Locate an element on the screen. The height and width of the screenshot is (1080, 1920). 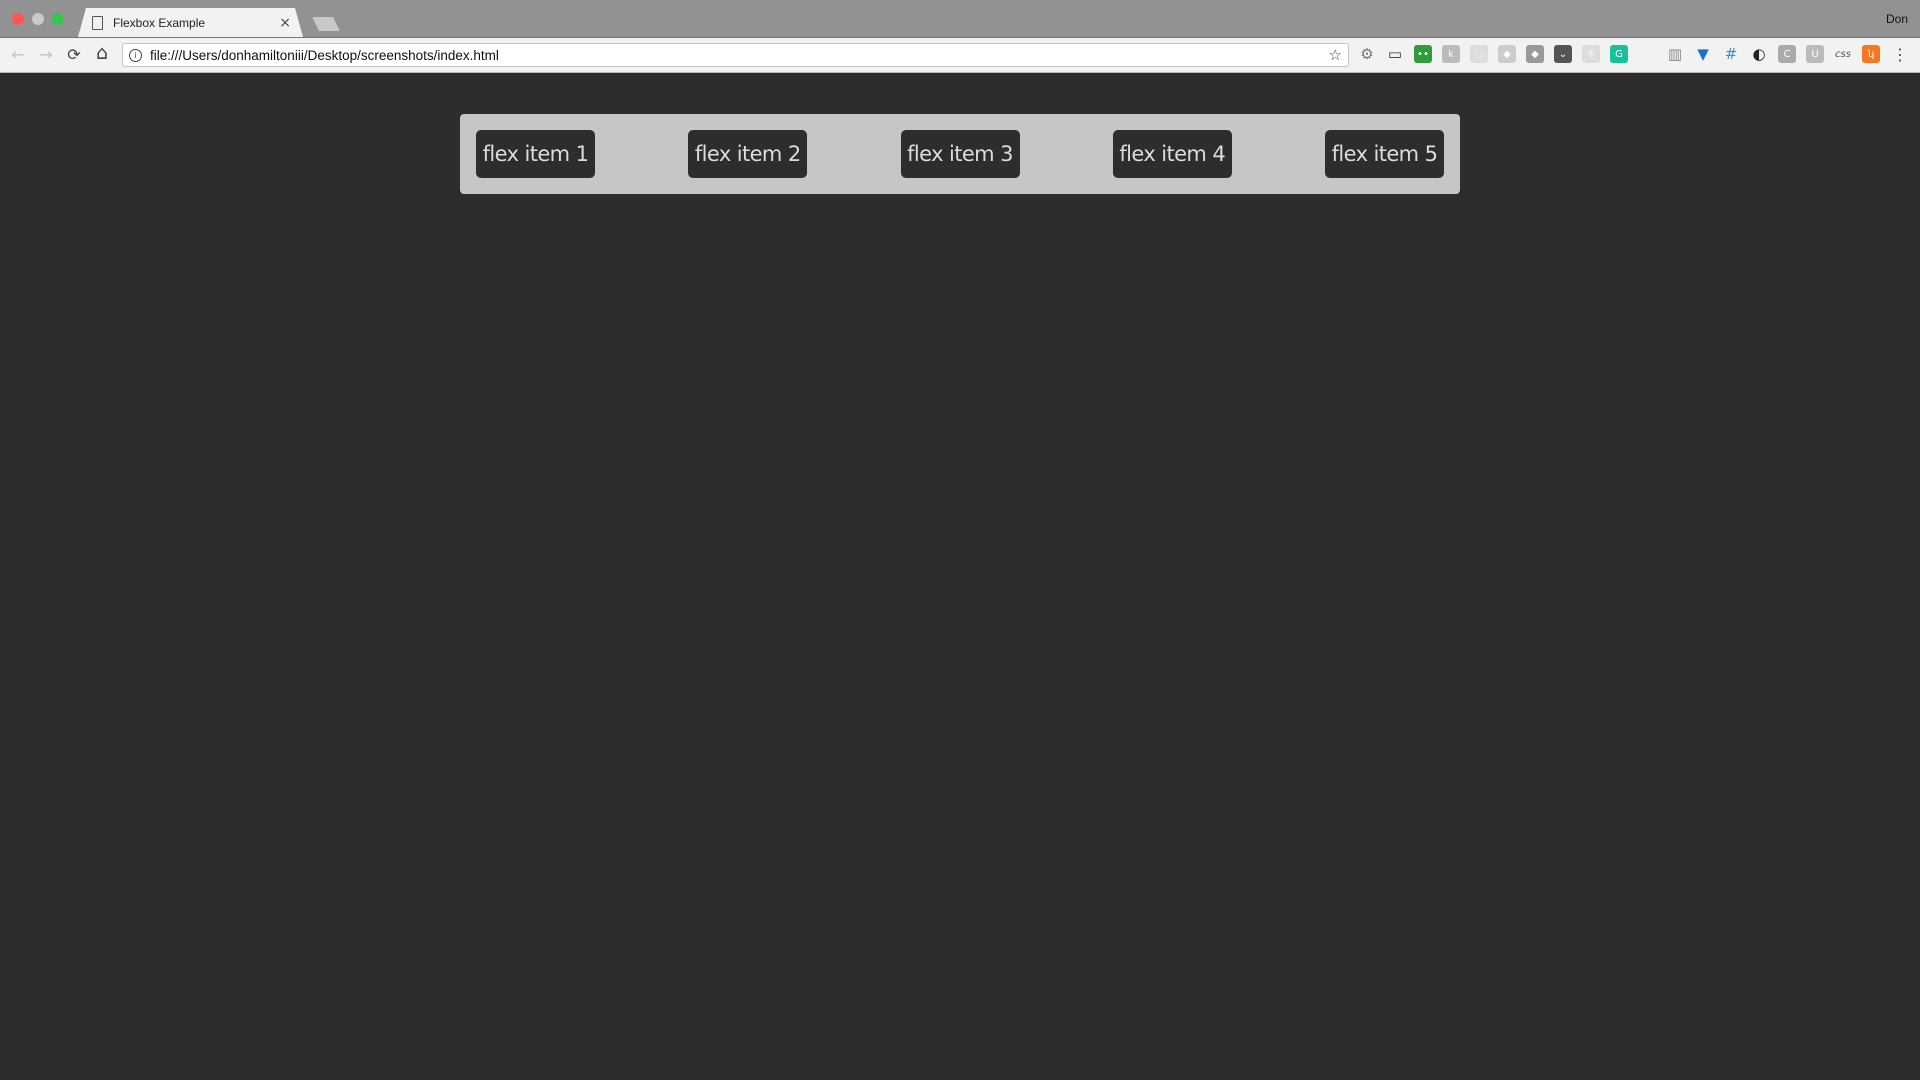
dropbox-extension-icon: ◆ is located at coordinates (1507, 54).